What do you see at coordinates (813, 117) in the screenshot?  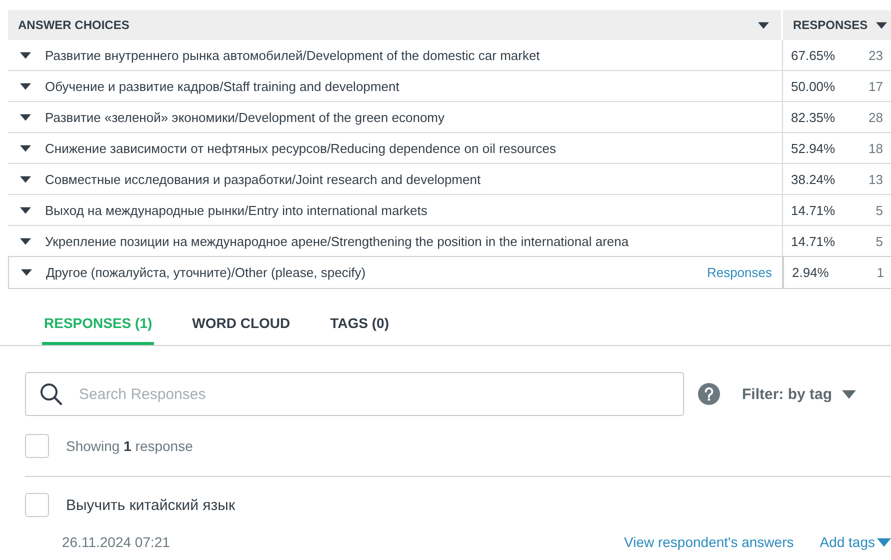 I see `percent-value: 82.35%` at bounding box center [813, 117].